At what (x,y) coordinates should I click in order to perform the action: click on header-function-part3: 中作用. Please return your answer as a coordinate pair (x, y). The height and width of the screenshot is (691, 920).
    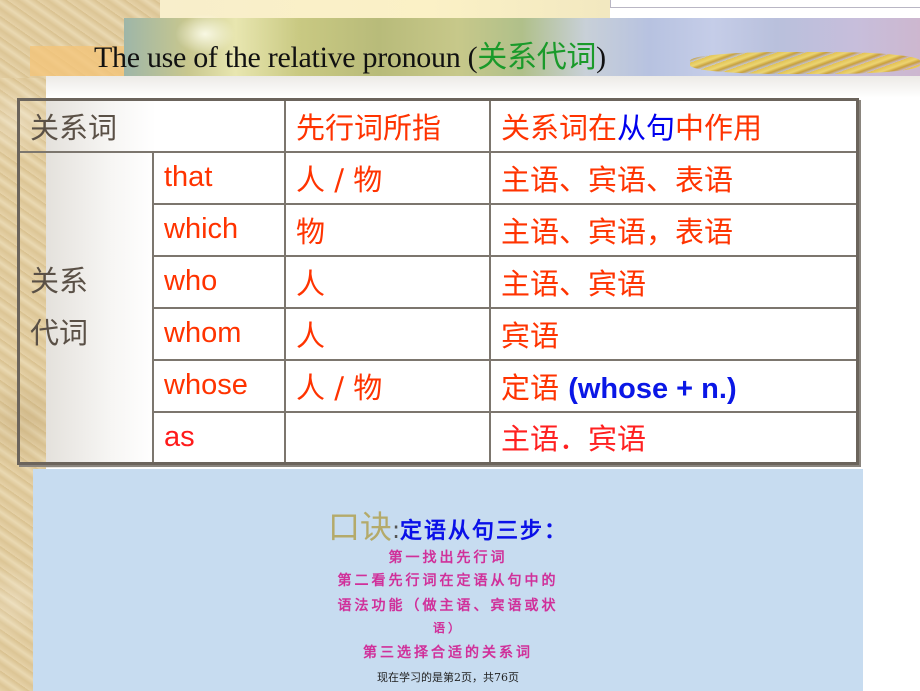
    Looking at the image, I should click on (719, 127).